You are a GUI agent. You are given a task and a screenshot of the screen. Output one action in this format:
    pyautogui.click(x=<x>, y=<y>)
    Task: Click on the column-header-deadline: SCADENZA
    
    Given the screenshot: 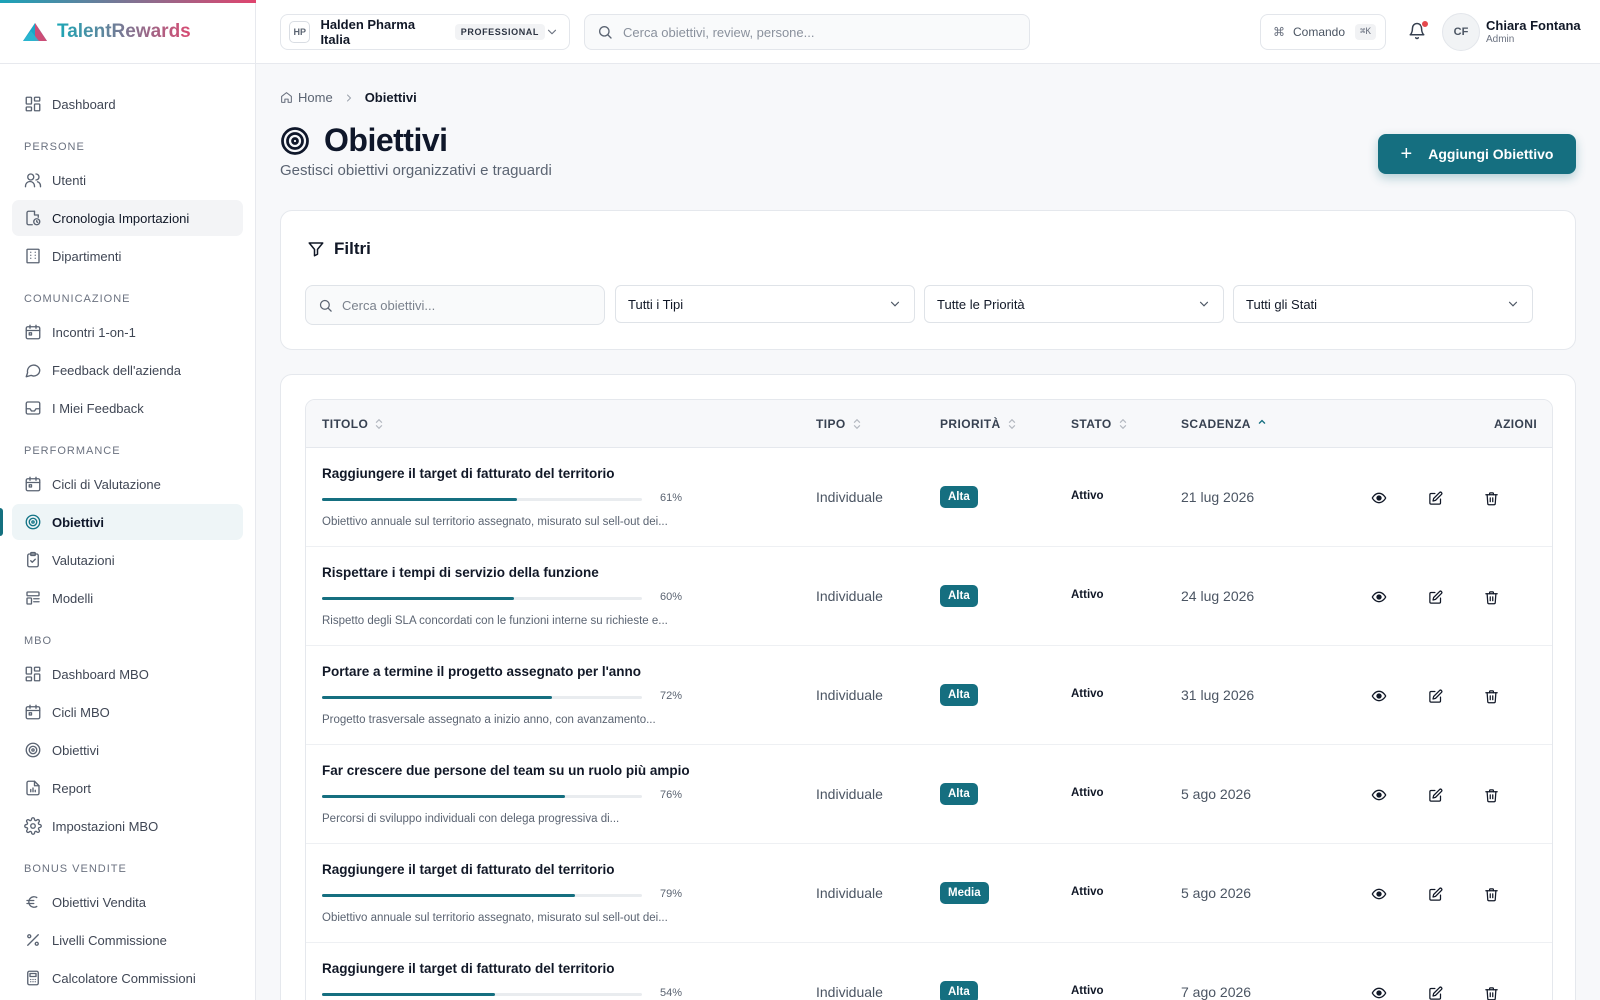 What is the action you would take?
    pyautogui.click(x=1224, y=424)
    